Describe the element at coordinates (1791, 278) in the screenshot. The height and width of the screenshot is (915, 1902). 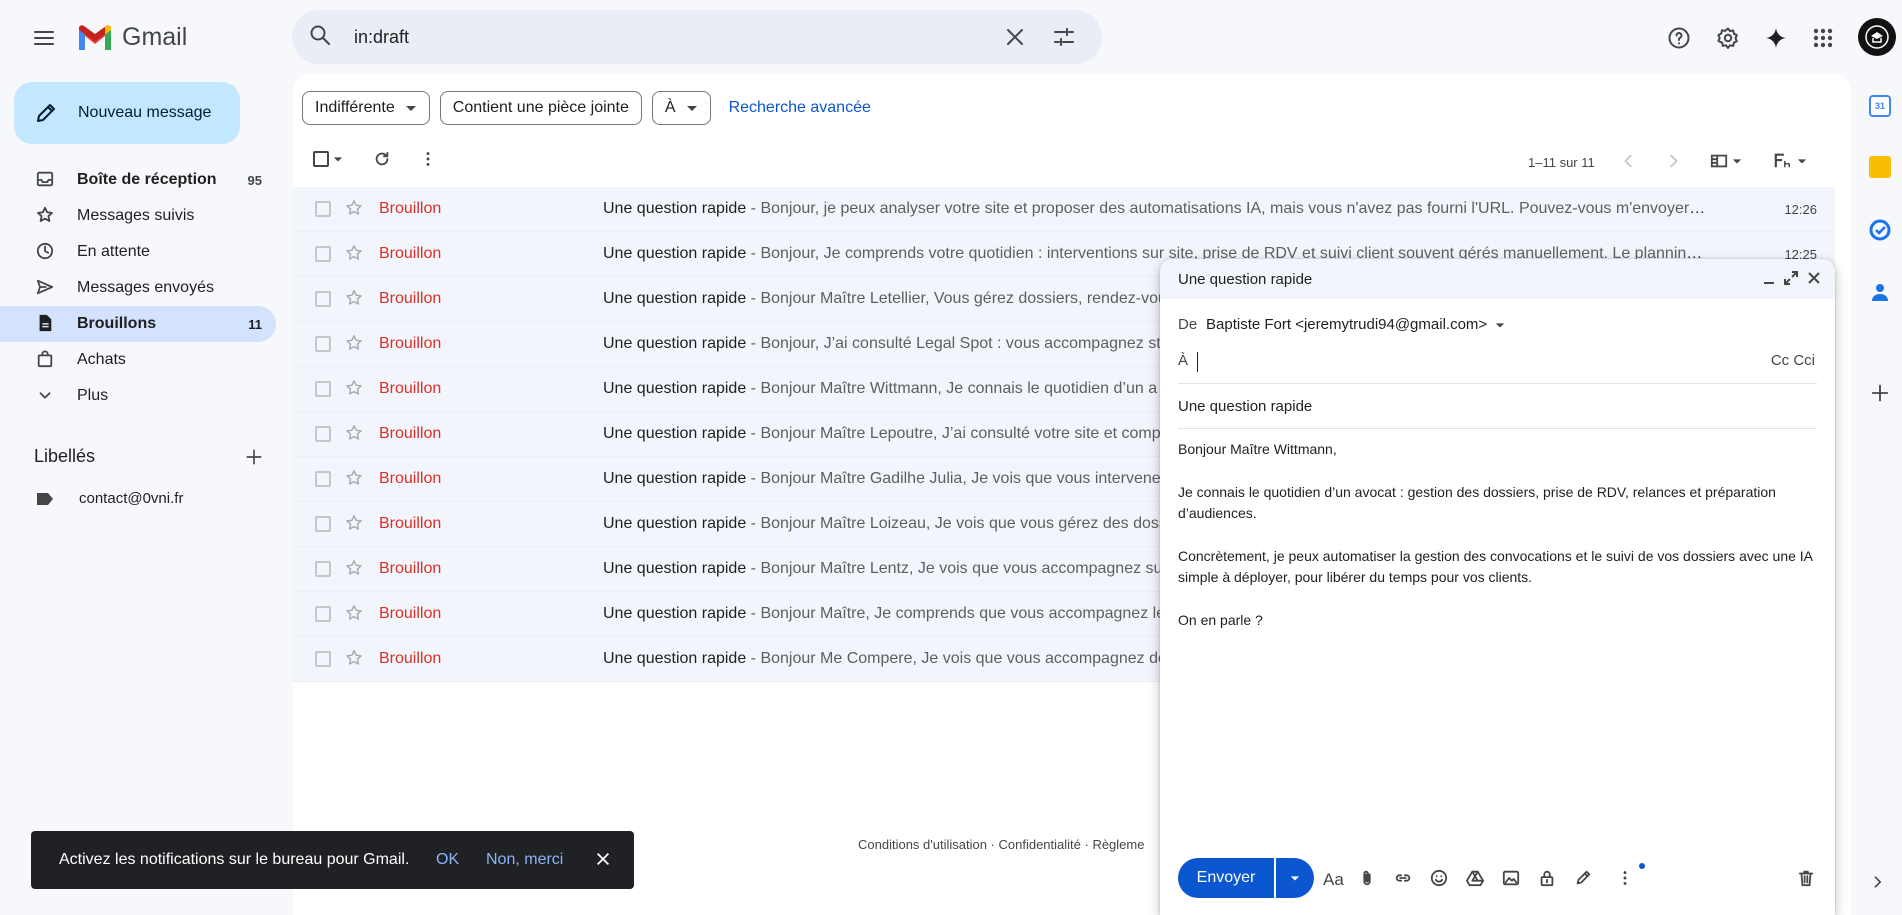
I see `fullscreen-icon` at that location.